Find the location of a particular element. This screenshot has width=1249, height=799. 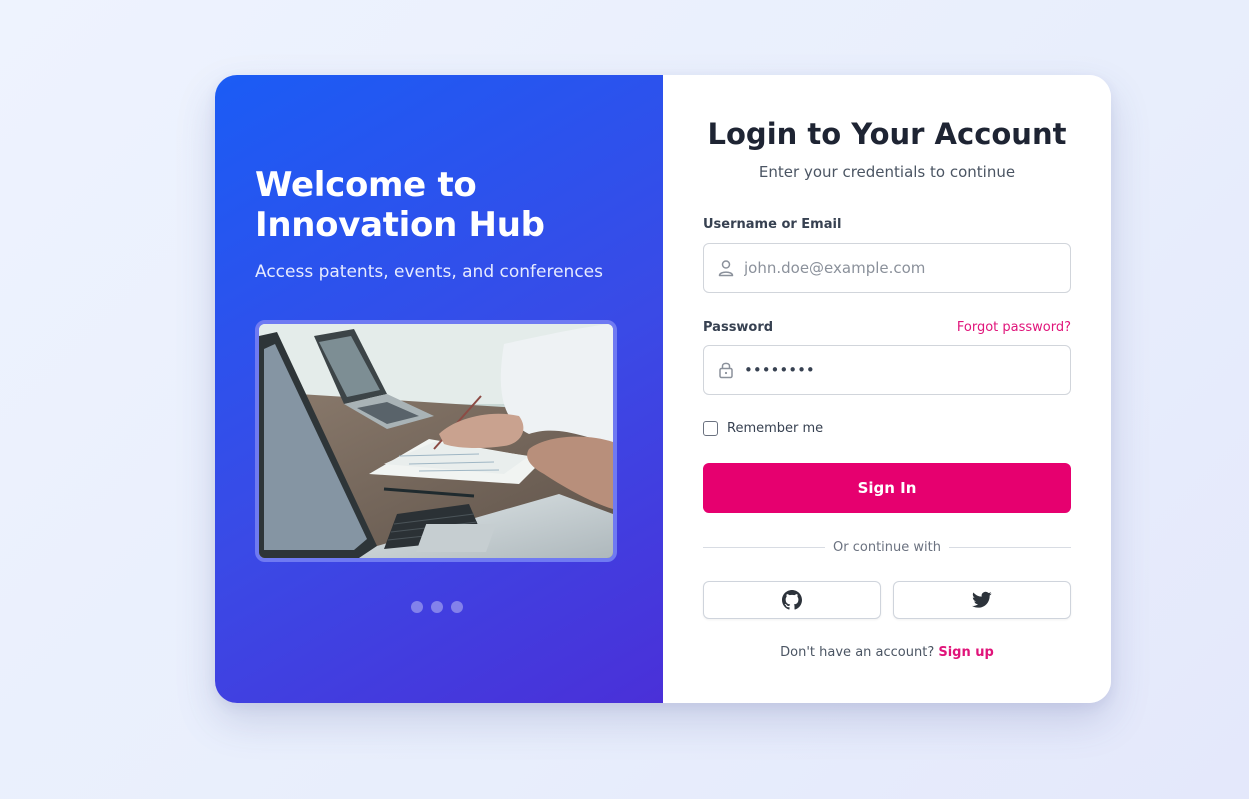

page-title: Login to Your Account is located at coordinates (887, 134).